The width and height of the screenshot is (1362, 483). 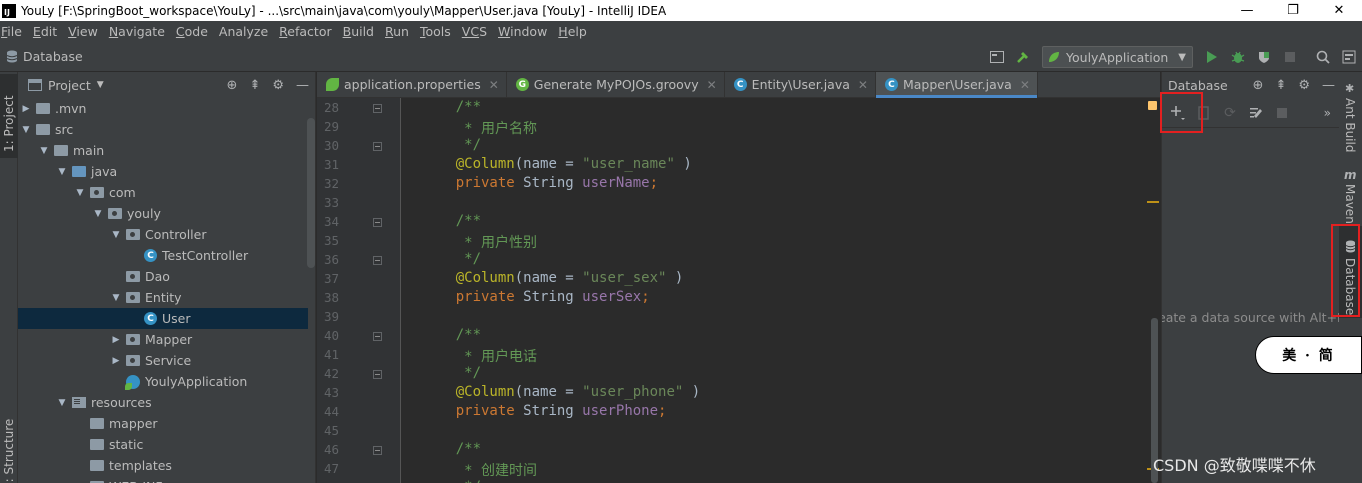 What do you see at coordinates (163, 255) in the screenshot?
I see `tree-node: C TestController` at bounding box center [163, 255].